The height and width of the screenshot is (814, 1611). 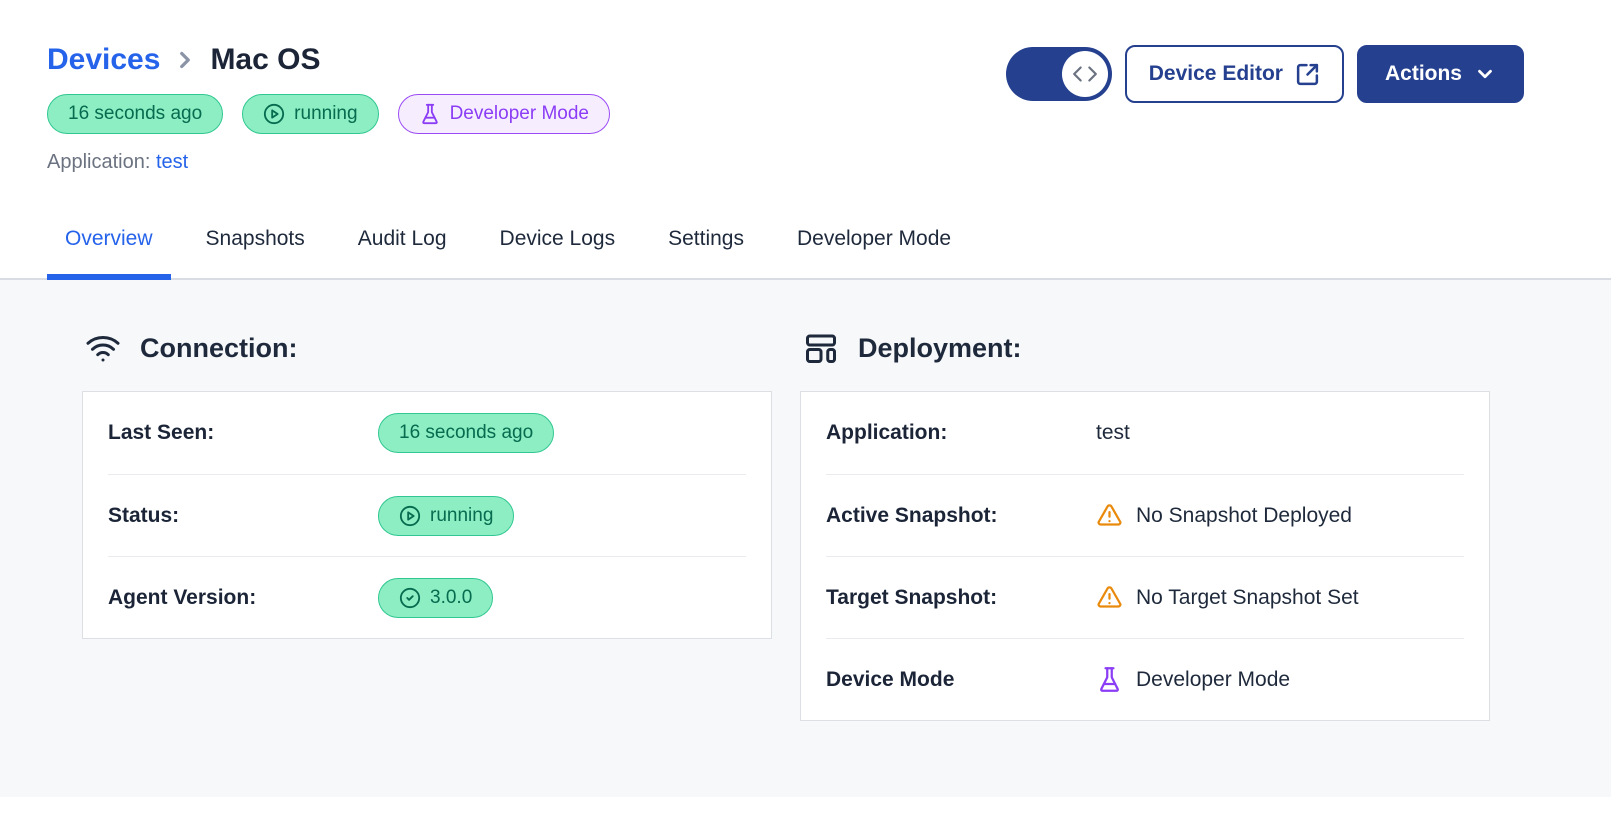 I want to click on chevron-right-icon, so click(x=185, y=60).